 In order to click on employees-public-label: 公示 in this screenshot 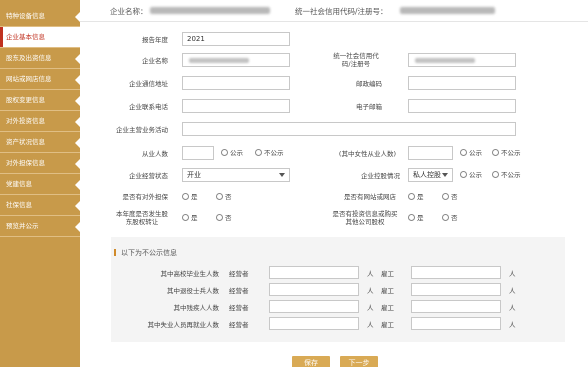, I will do `click(236, 153)`.